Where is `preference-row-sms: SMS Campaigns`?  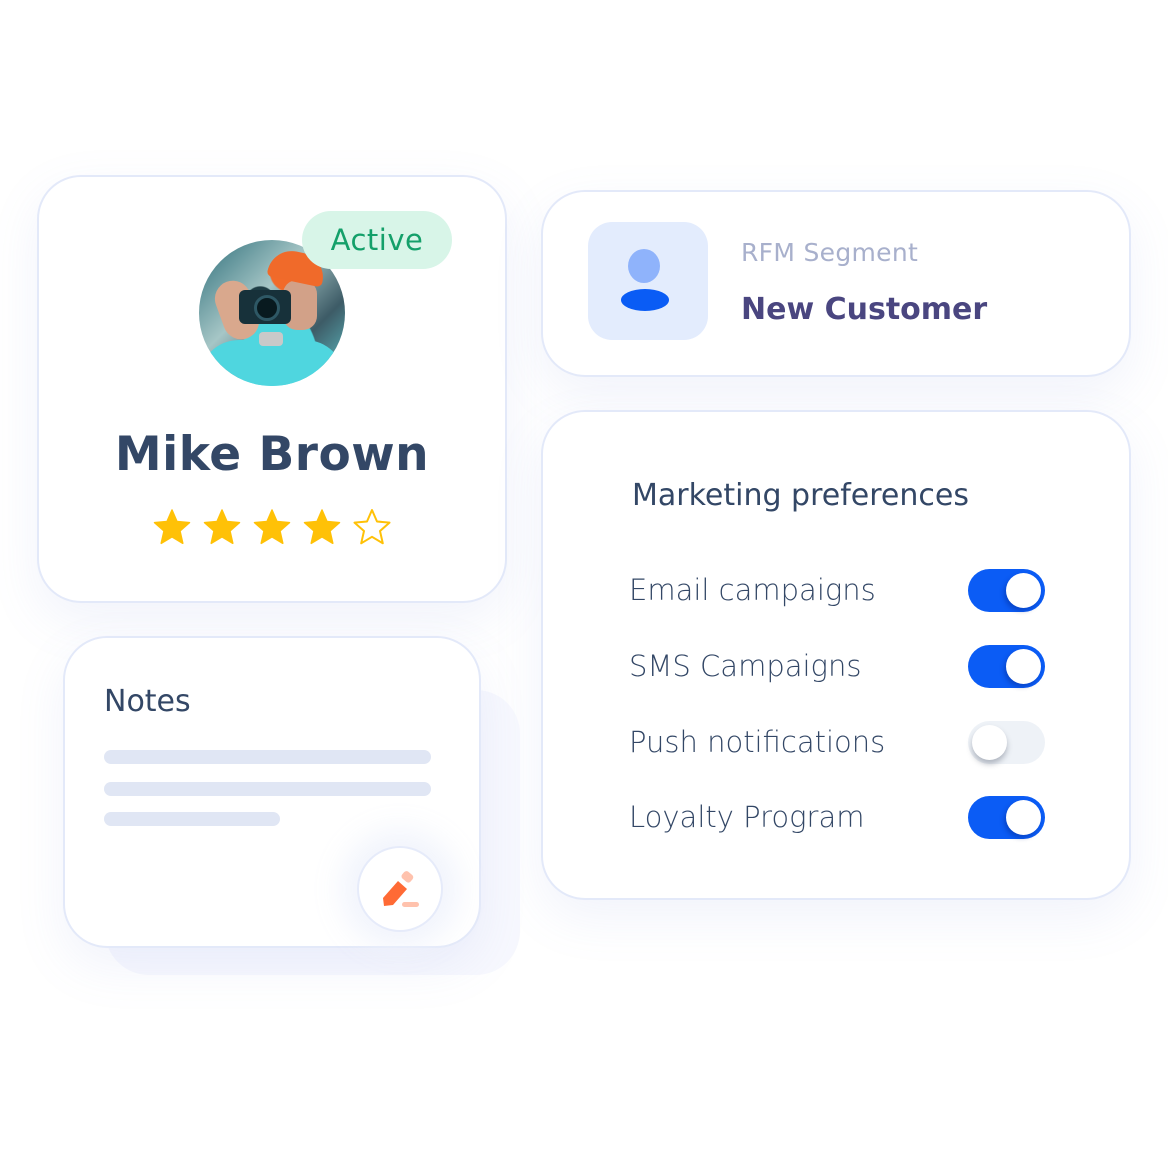
preference-row-sms: SMS Campaigns is located at coordinates (837, 666).